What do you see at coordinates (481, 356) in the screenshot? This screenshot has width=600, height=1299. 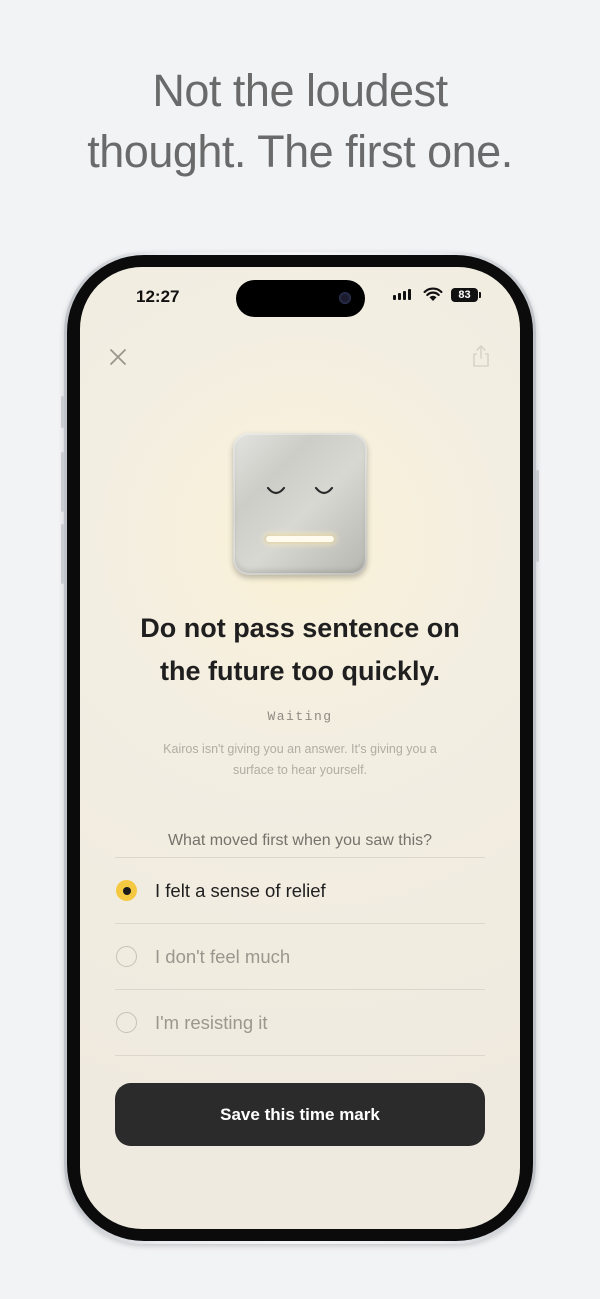 I see `share-icon` at bounding box center [481, 356].